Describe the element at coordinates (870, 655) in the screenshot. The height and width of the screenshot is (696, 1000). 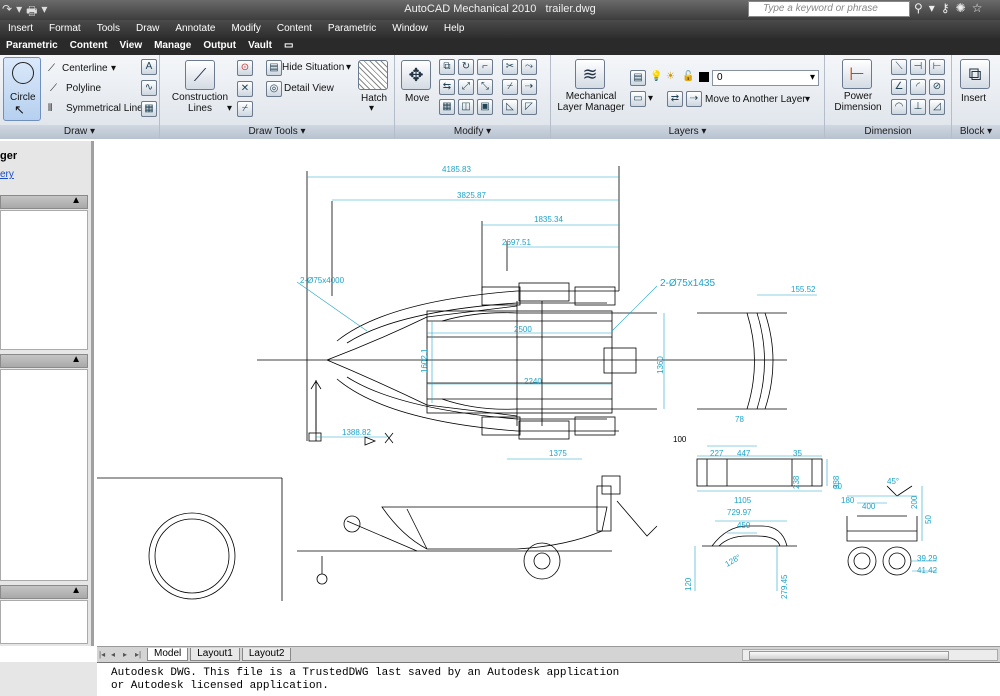
I see `horizontal-scrollbar` at that location.